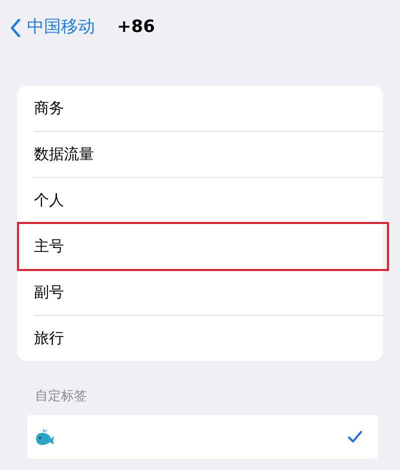 Image resolution: width=400 pixels, height=470 pixels. Describe the element at coordinates (200, 338) in the screenshot. I see `label-option: 旅行` at that location.